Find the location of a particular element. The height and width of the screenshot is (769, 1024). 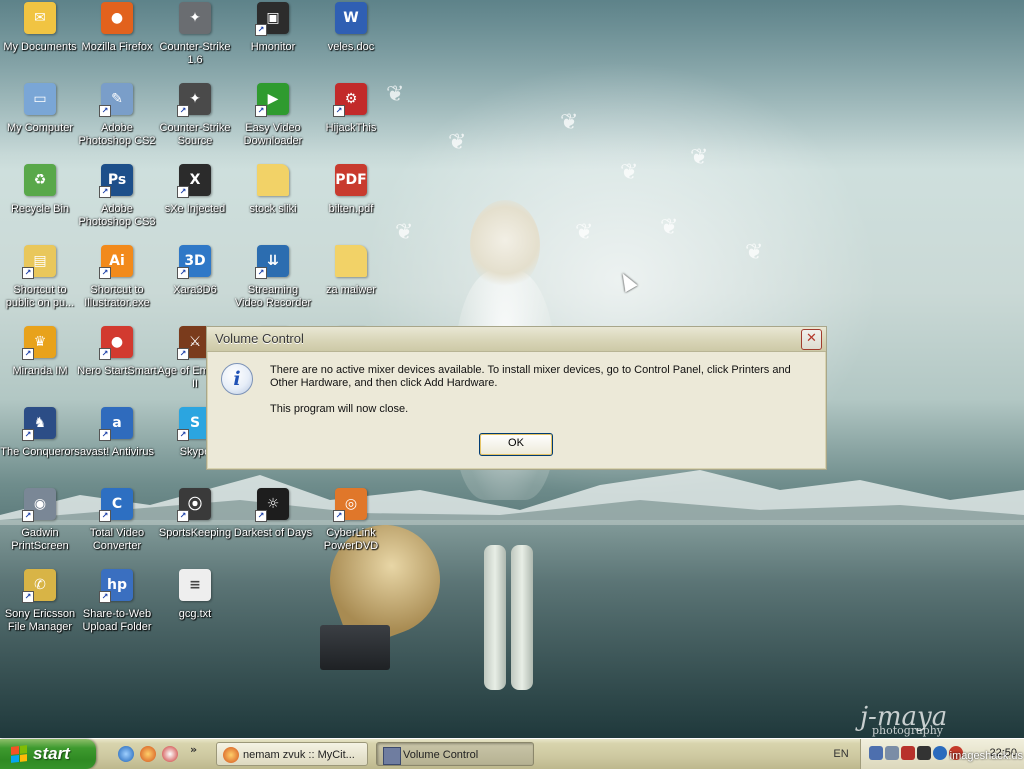

desktop-icon: ✎ ↗ Adobe Photoshop CS2 is located at coordinates (117, 115).